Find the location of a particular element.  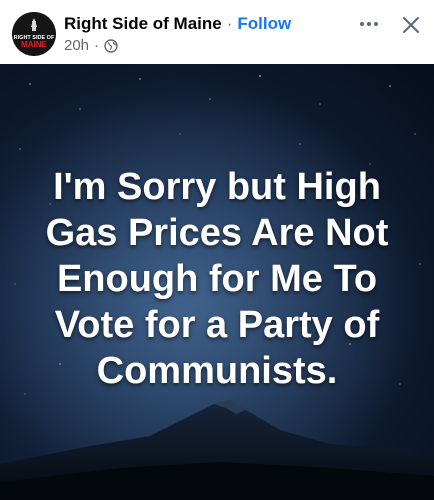

more-horizontal-icon is located at coordinates (369, 24).